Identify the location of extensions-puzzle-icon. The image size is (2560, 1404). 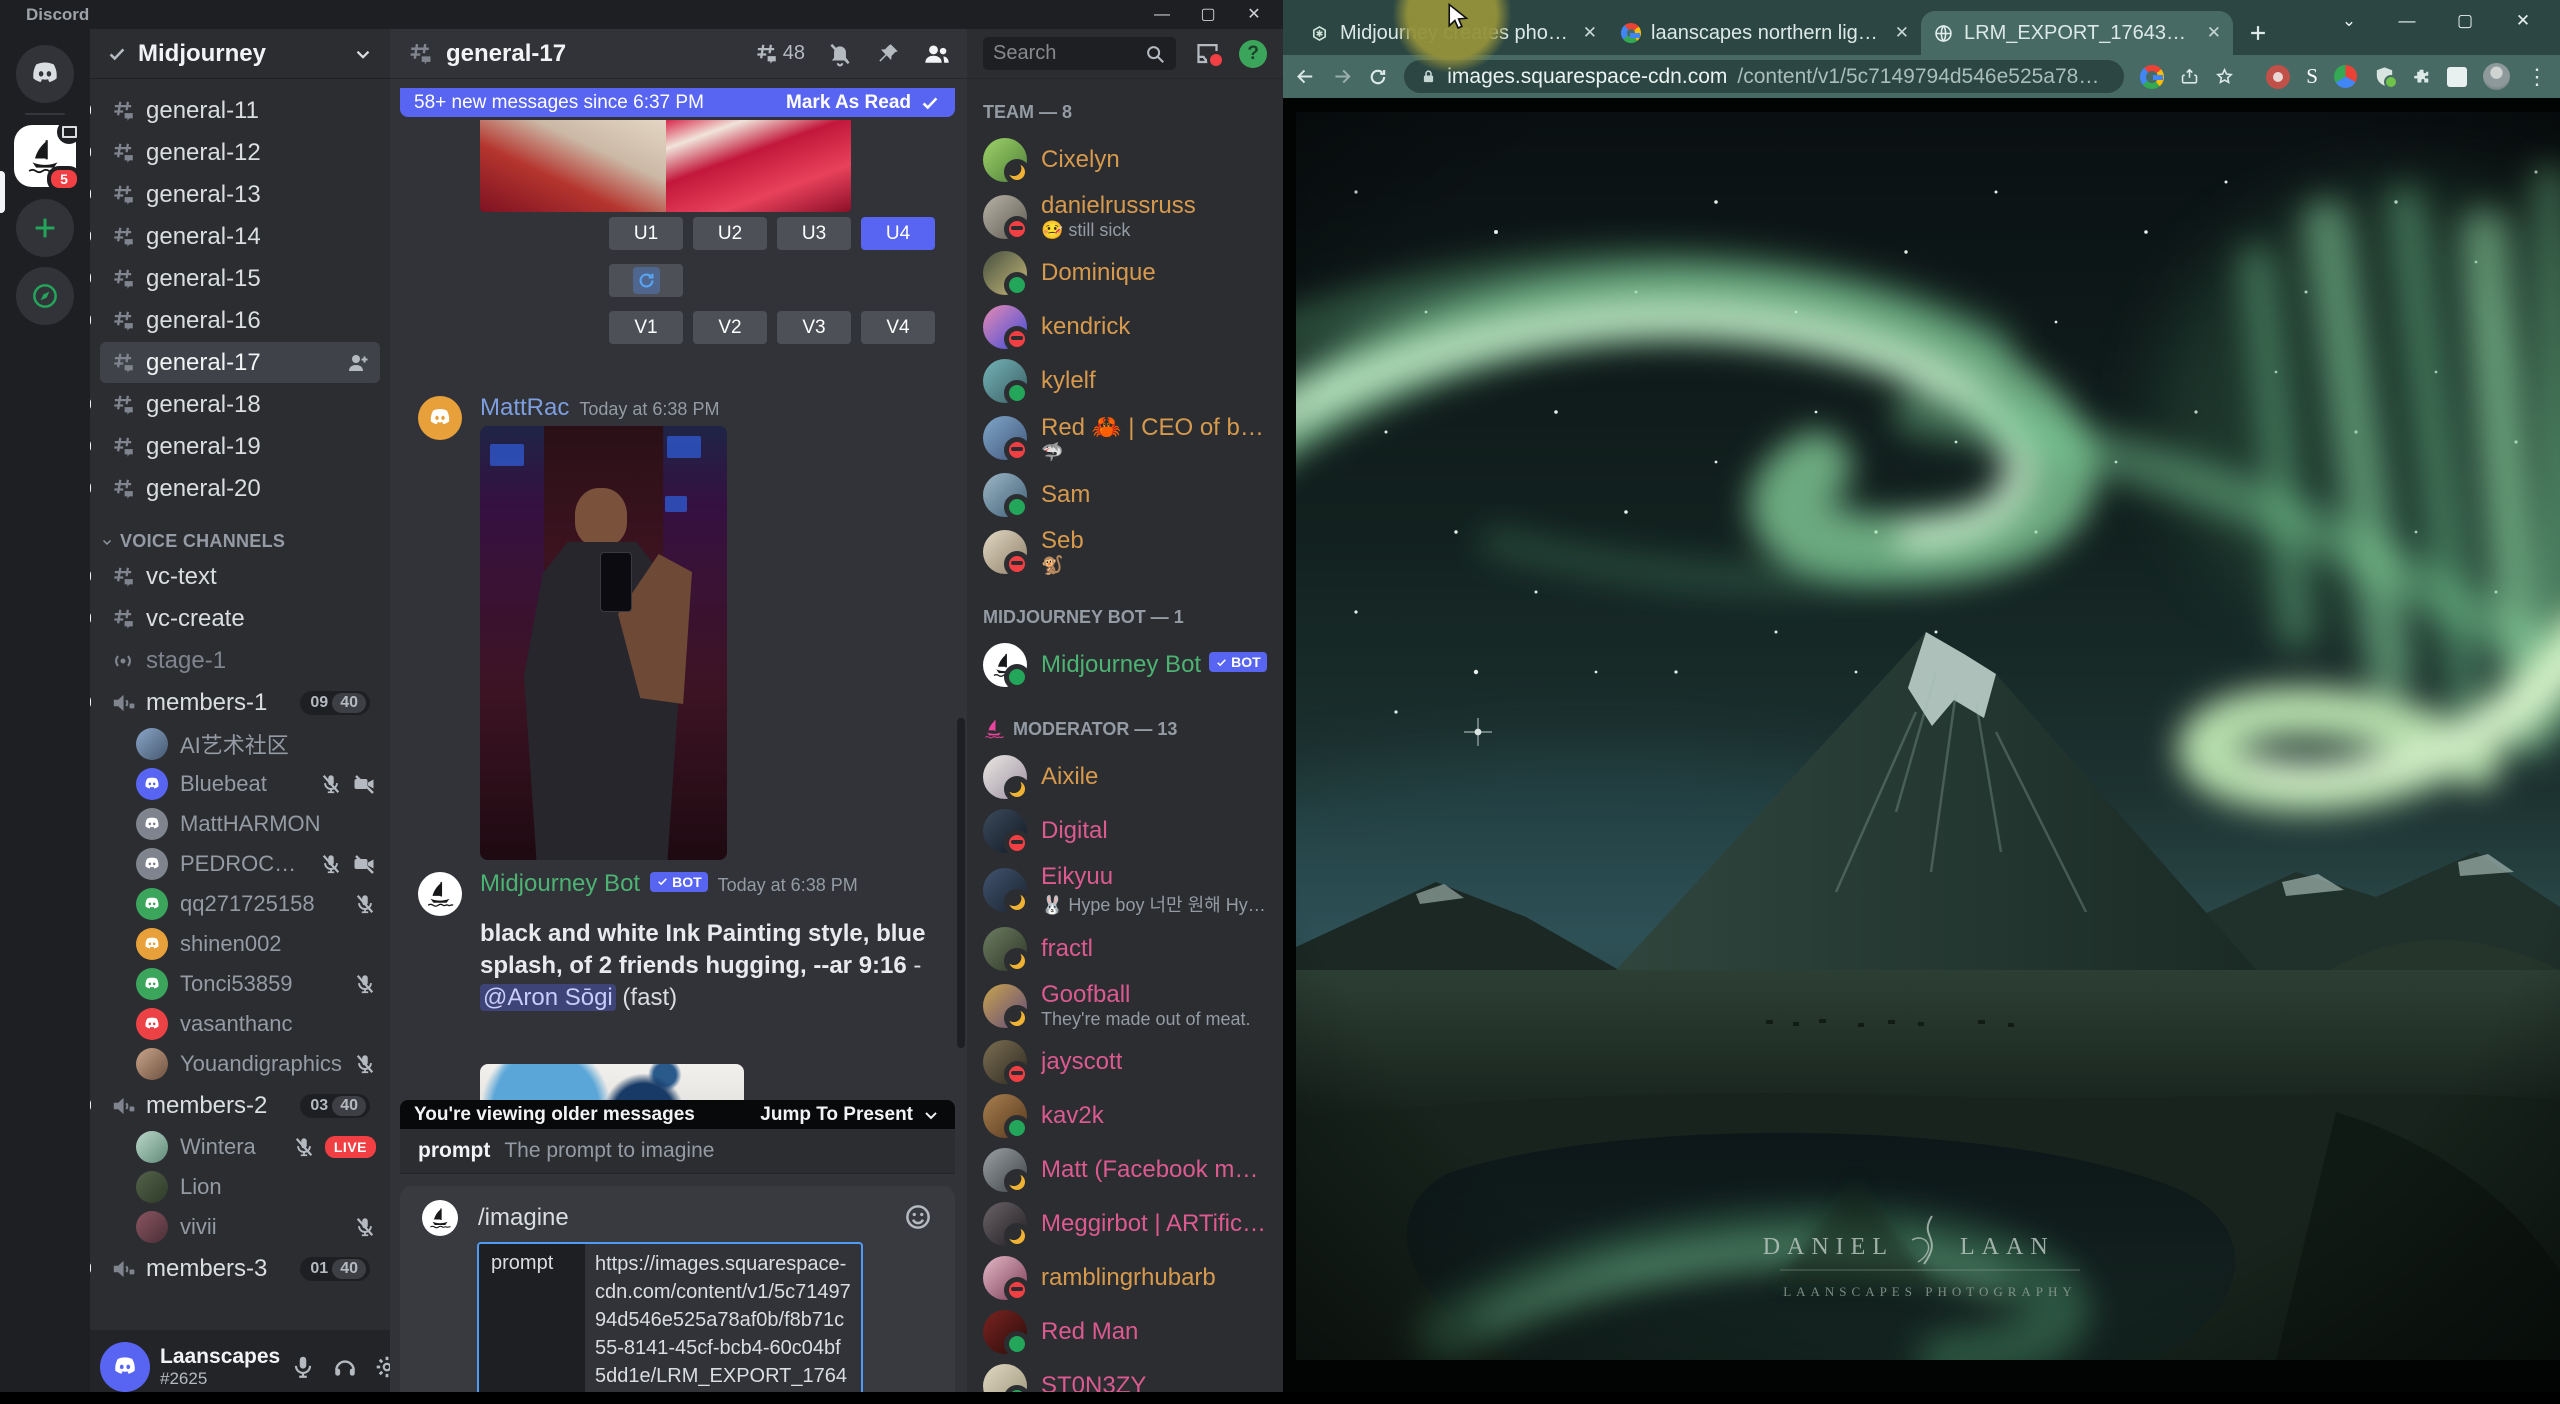
(2421, 76).